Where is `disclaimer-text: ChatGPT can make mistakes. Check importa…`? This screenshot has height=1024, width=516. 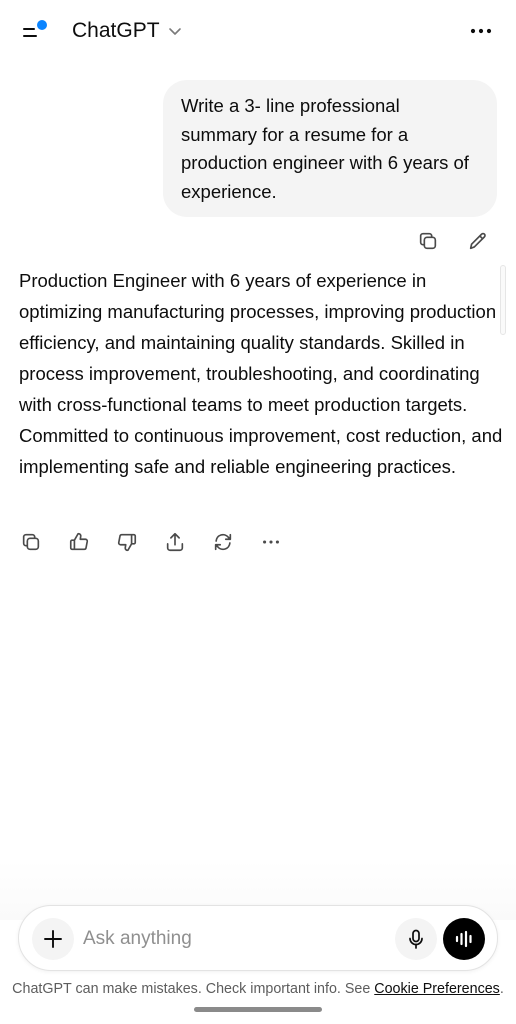 disclaimer-text: ChatGPT can make mistakes. Check importa… is located at coordinates (258, 989).